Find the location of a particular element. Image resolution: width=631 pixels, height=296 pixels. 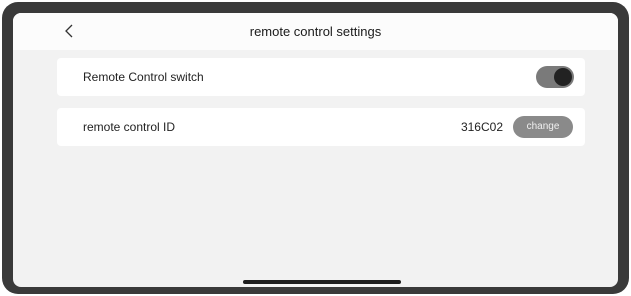

remote-control-id-label: remote control ID is located at coordinates (129, 127).